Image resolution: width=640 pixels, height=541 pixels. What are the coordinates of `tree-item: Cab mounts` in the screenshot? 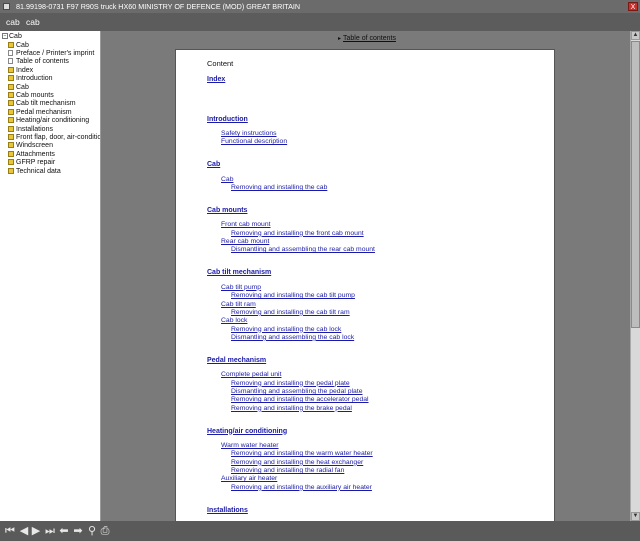 It's located at (31, 96).